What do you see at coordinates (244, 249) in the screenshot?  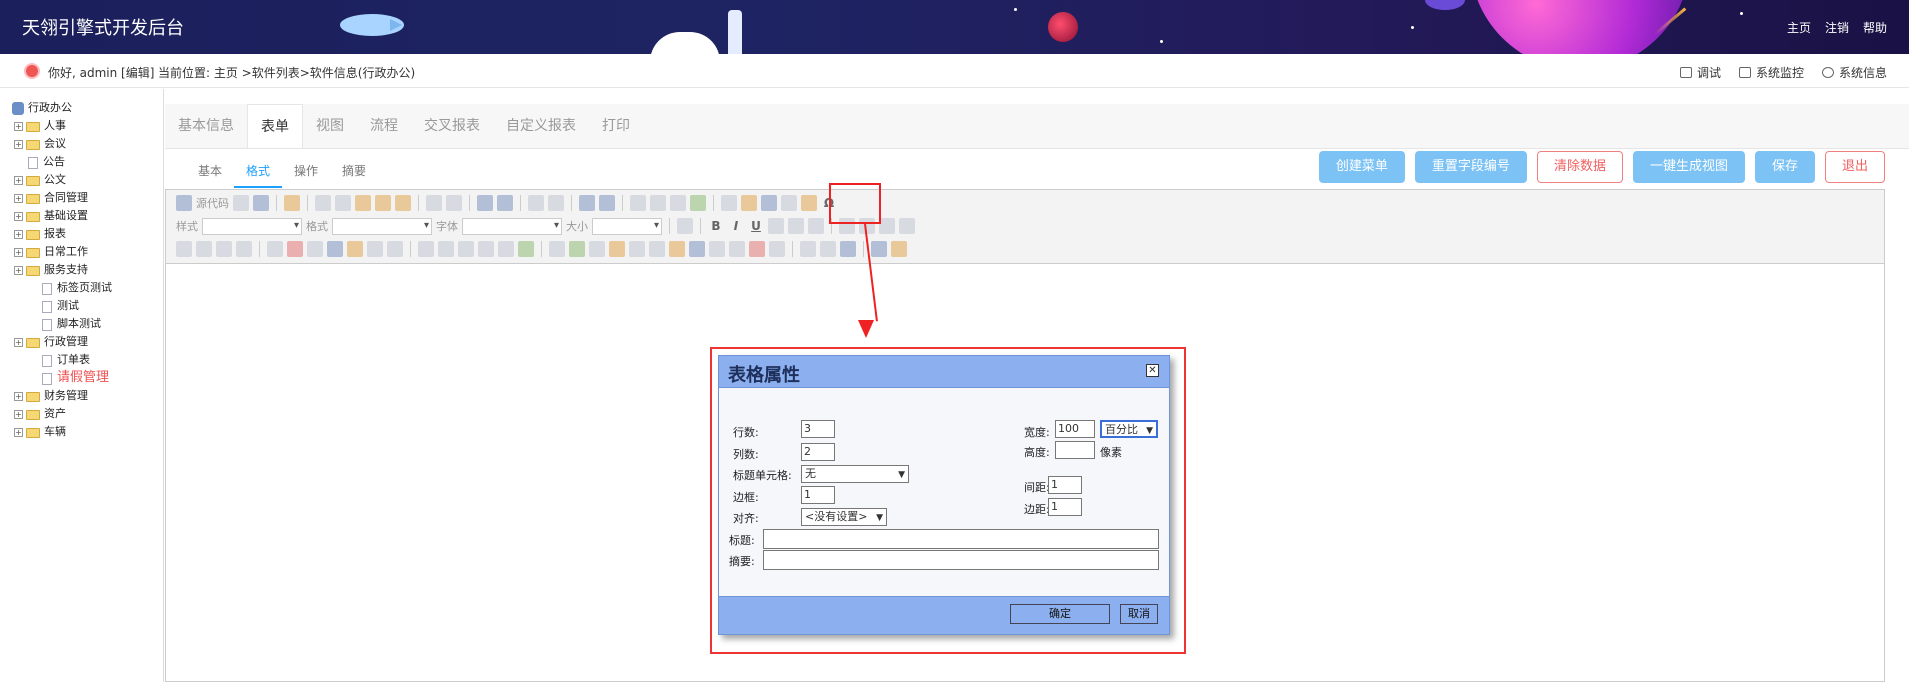 I see `textarea-icon` at bounding box center [244, 249].